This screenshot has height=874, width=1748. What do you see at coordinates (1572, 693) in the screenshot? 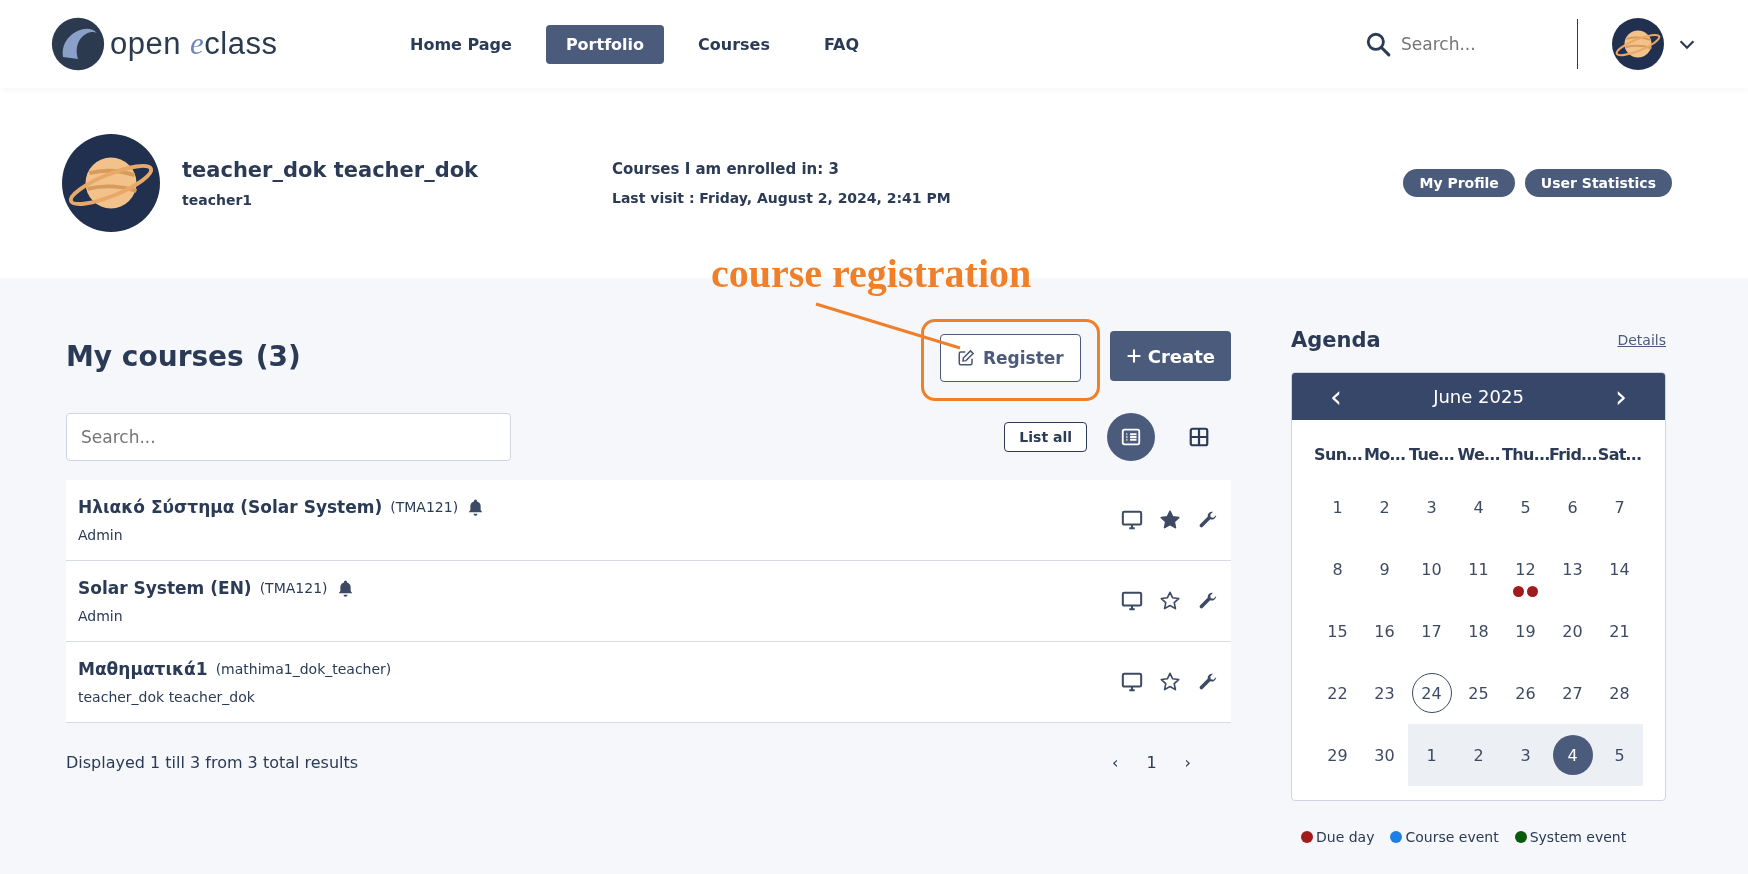
I see `calendar-day: 27` at bounding box center [1572, 693].